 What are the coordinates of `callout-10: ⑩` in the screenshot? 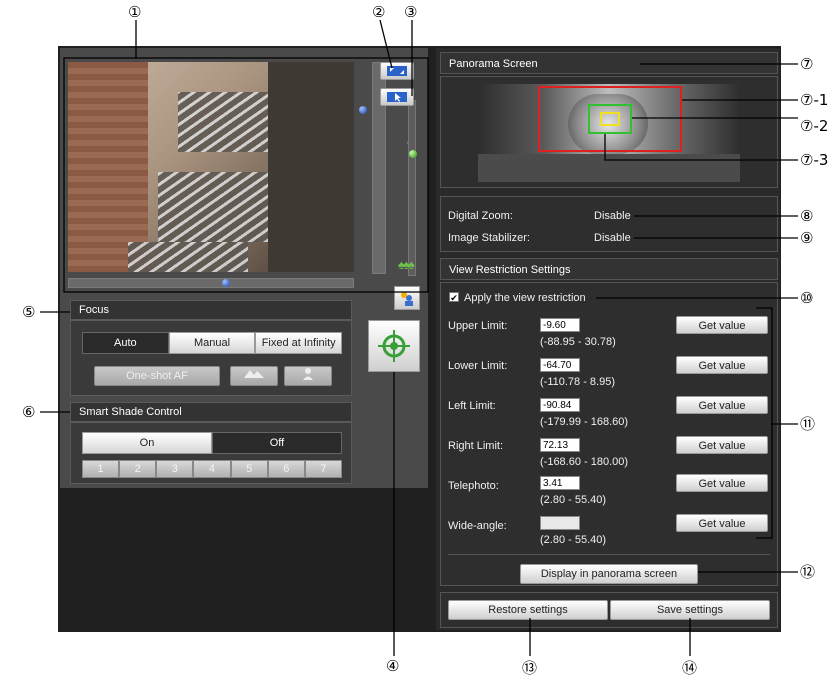 It's located at (807, 298).